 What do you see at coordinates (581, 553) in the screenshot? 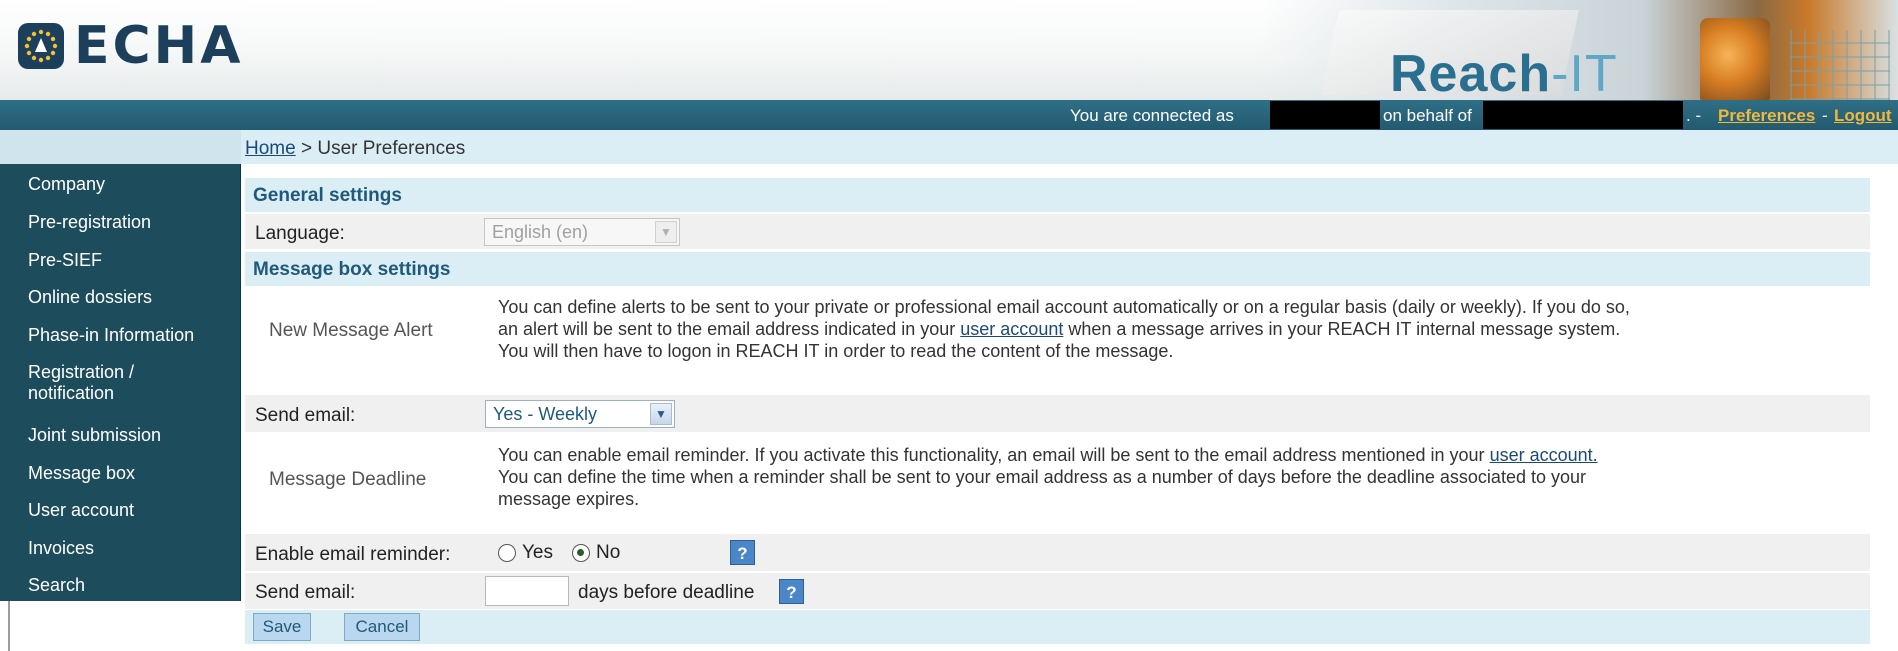
I see `reminder-no-radio` at bounding box center [581, 553].